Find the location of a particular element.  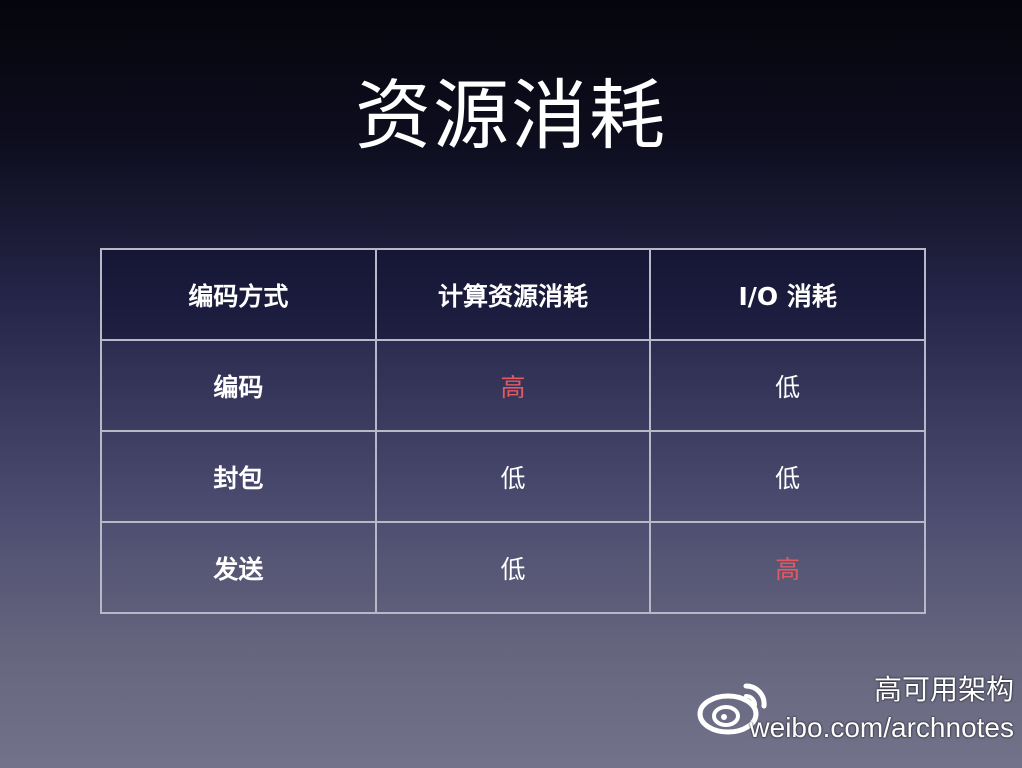

watermark-name: 高可用架构 is located at coordinates (943, 689).